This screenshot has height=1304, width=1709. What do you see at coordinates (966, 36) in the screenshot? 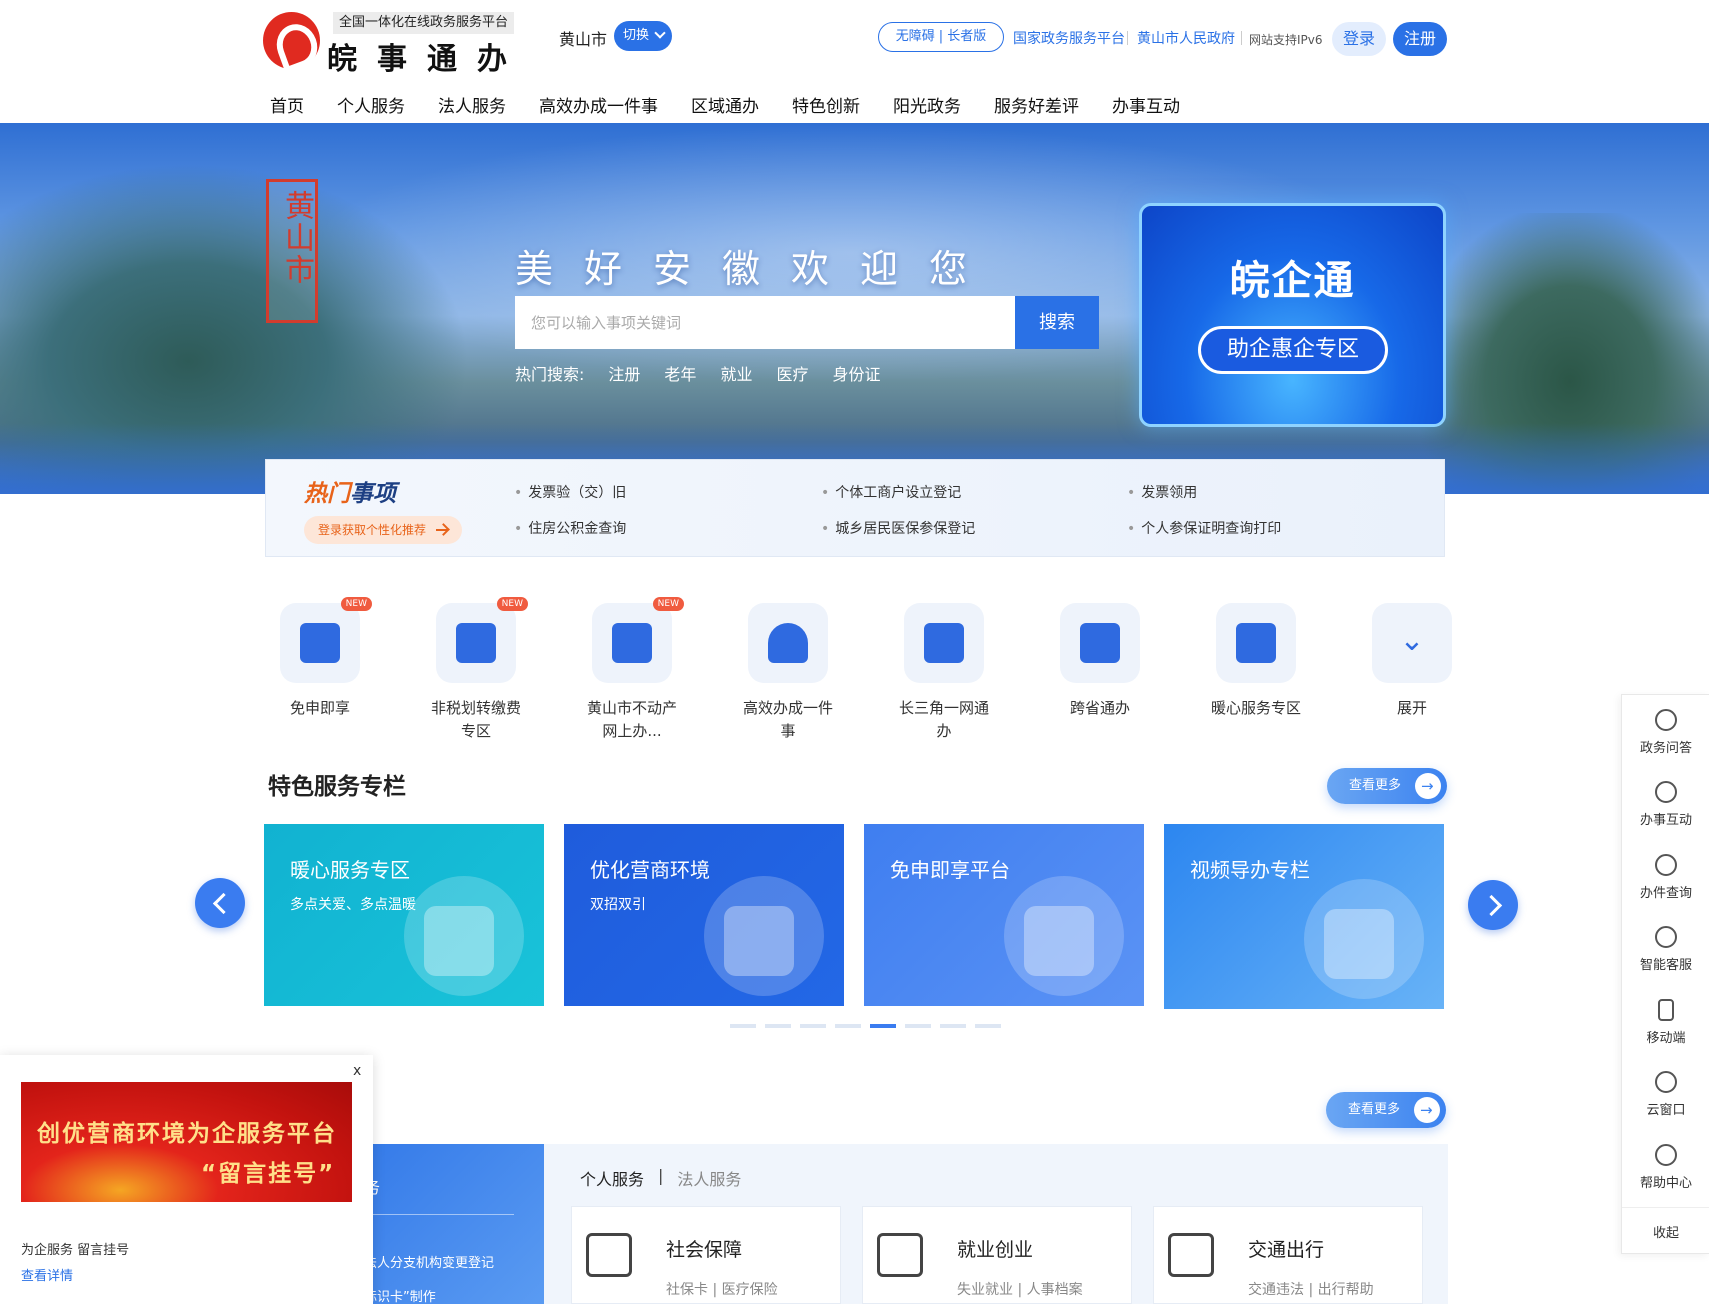
I see `elder-version-link: 长者版` at bounding box center [966, 36].